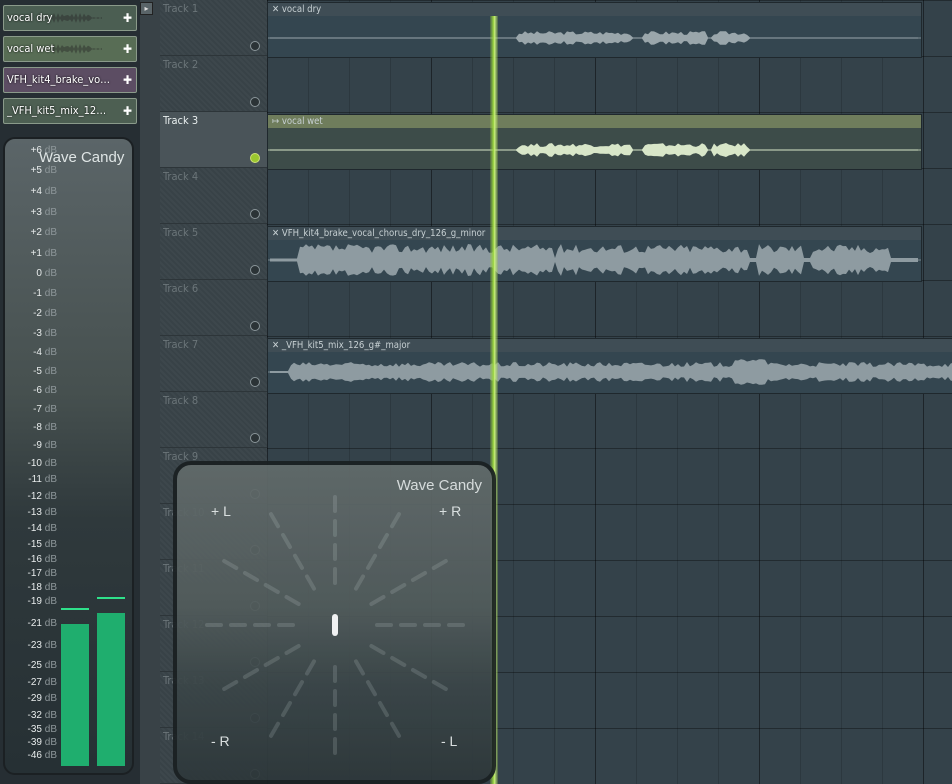 Image resolution: width=952 pixels, height=784 pixels. What do you see at coordinates (213, 364) in the screenshot?
I see `track-header: Track 7` at bounding box center [213, 364].